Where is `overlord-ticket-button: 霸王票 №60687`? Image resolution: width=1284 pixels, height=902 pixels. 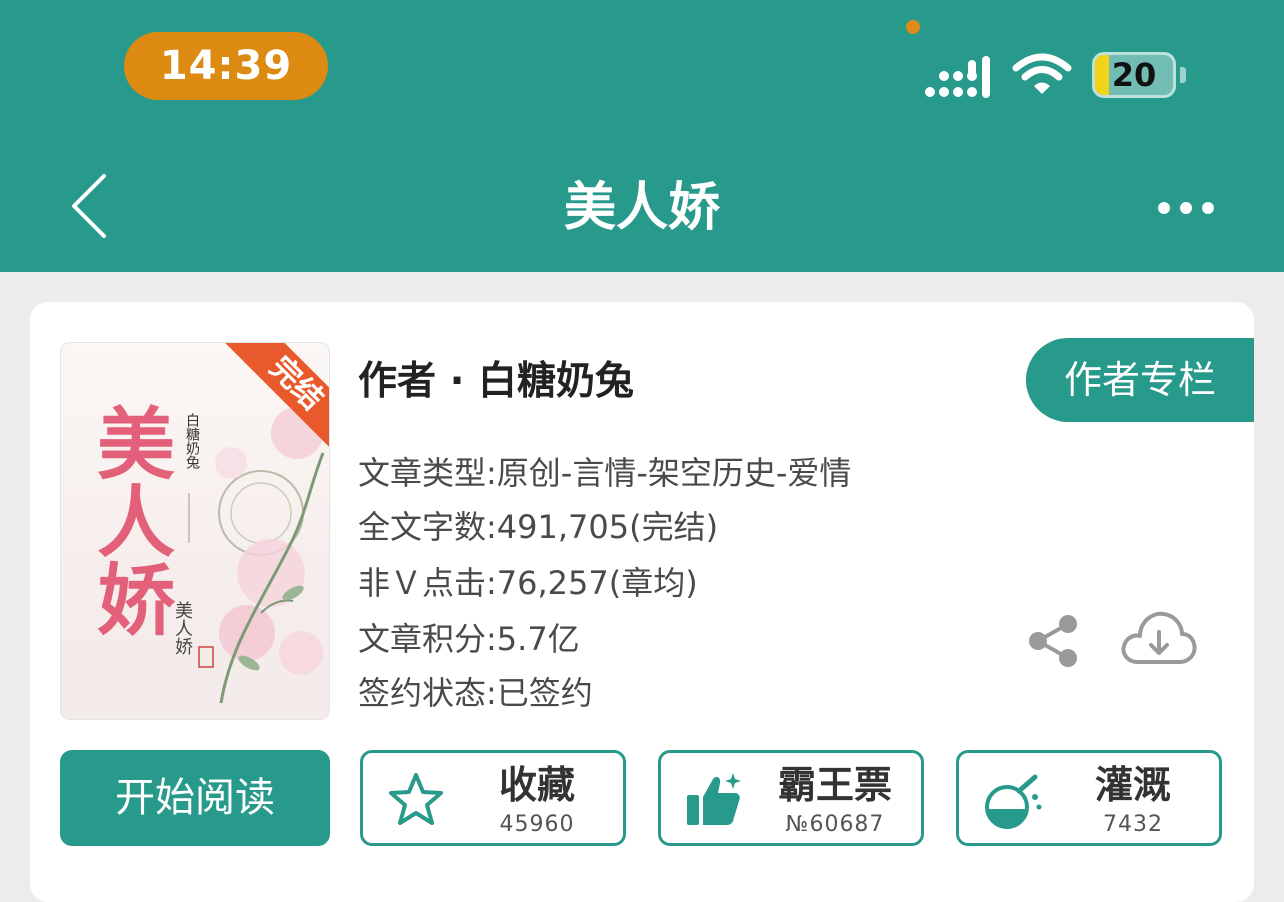
overlord-ticket-button: 霸王票 №60687 is located at coordinates (791, 798).